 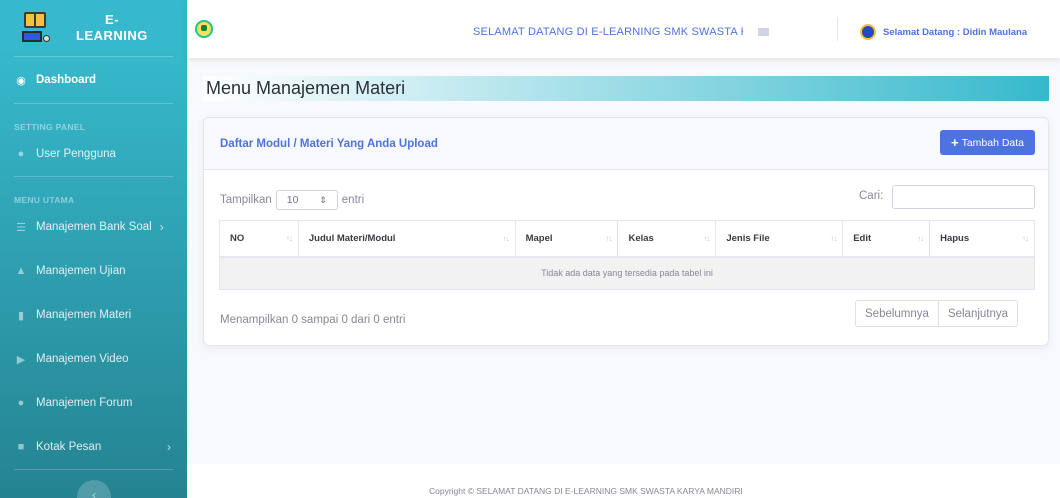 I want to click on add-data-label: Tambah Data, so click(x=993, y=142).